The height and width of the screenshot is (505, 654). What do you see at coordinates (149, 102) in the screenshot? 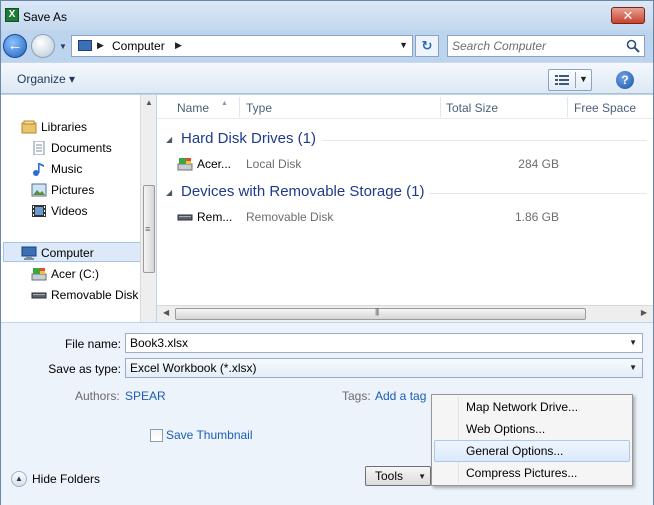
I see `scroll-up-icon: ▲` at bounding box center [149, 102].